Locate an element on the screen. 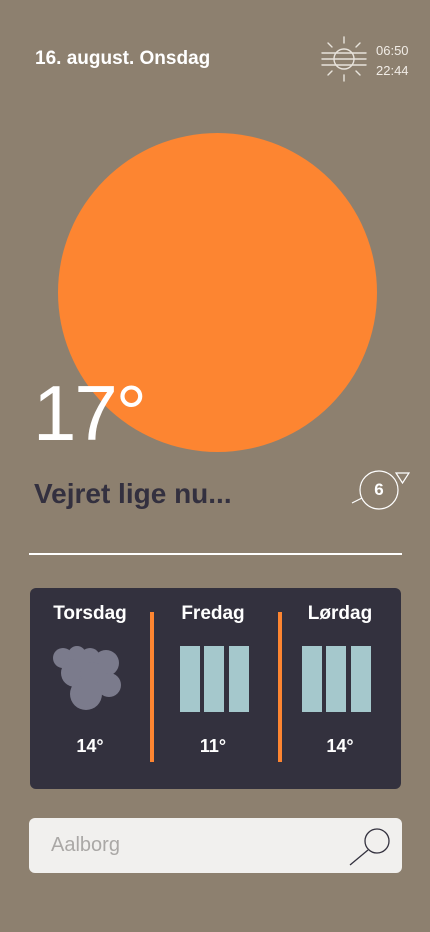 This screenshot has width=430, height=932. search-bar is located at coordinates (215, 845).